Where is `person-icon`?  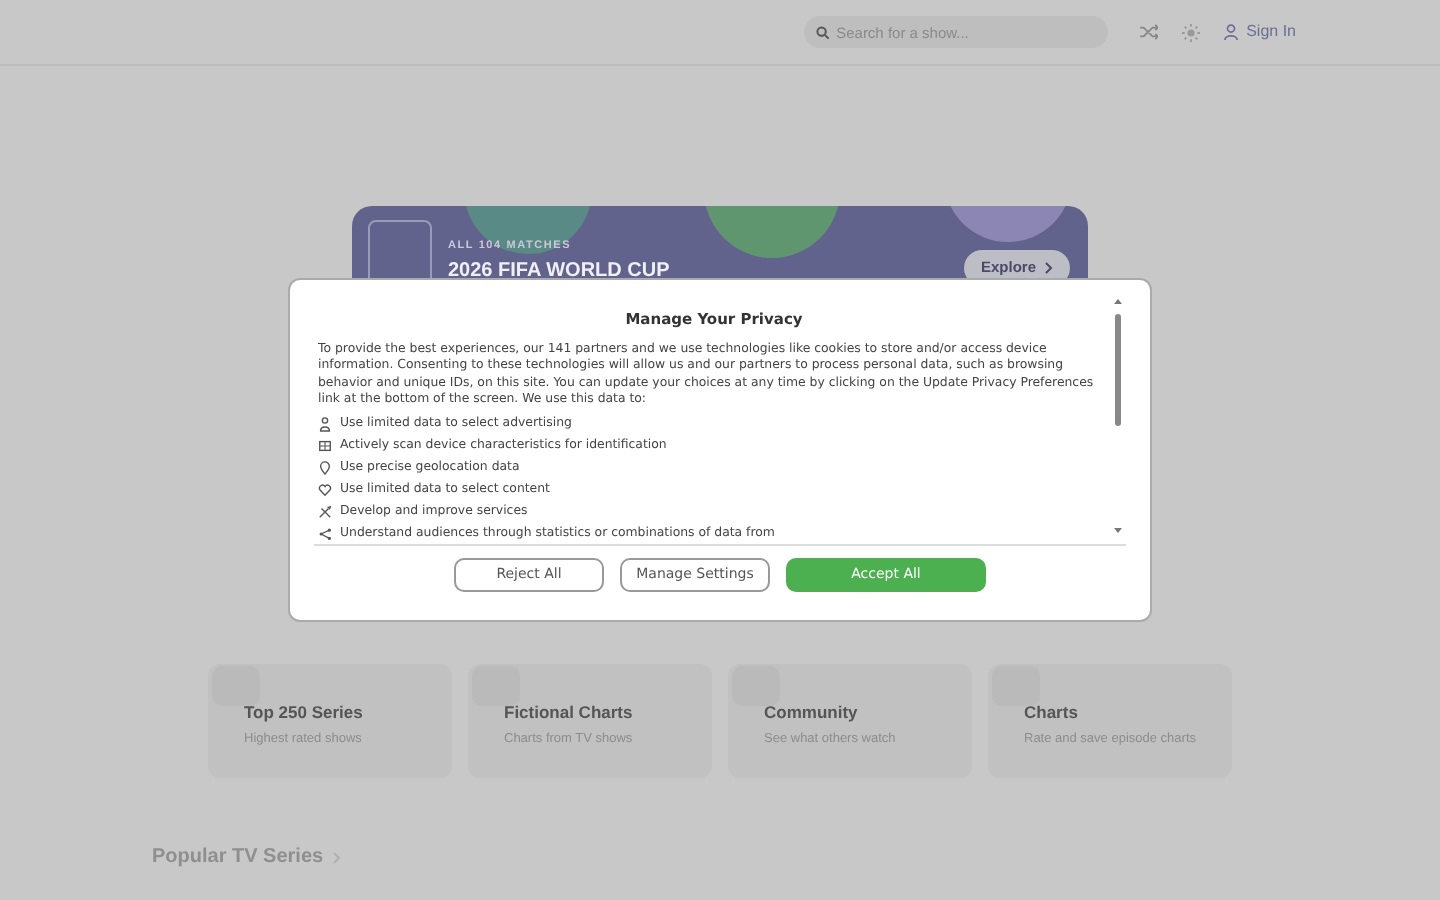
person-icon is located at coordinates (325, 423).